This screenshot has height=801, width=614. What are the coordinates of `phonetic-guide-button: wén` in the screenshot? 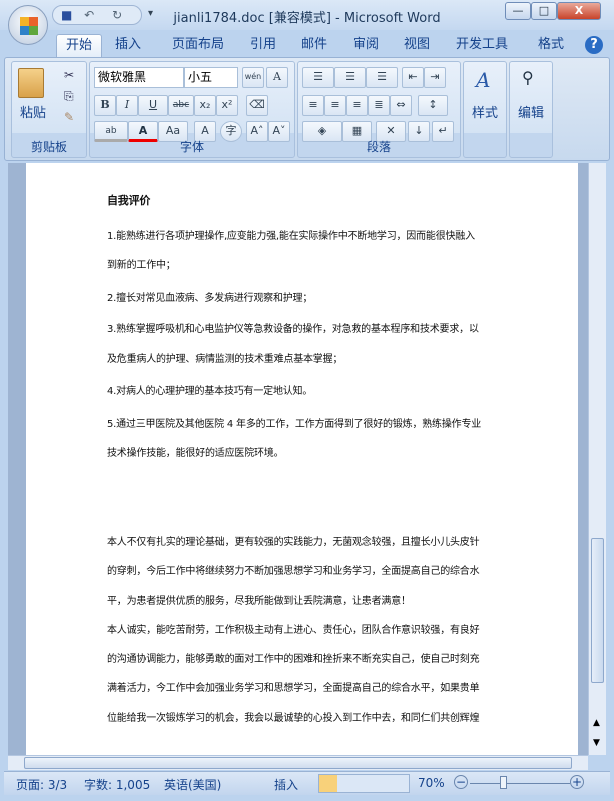 It's located at (253, 77).